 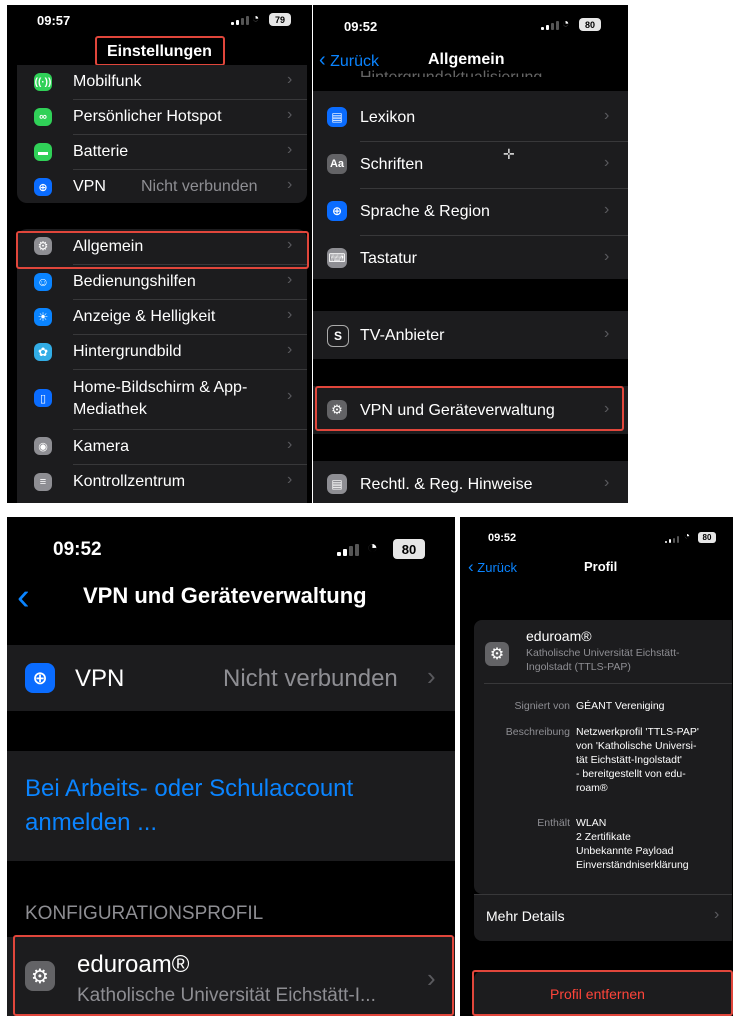 I want to click on signin-link-line1: Bei Arbeits- oder Schulaccount, so click(x=189, y=789).